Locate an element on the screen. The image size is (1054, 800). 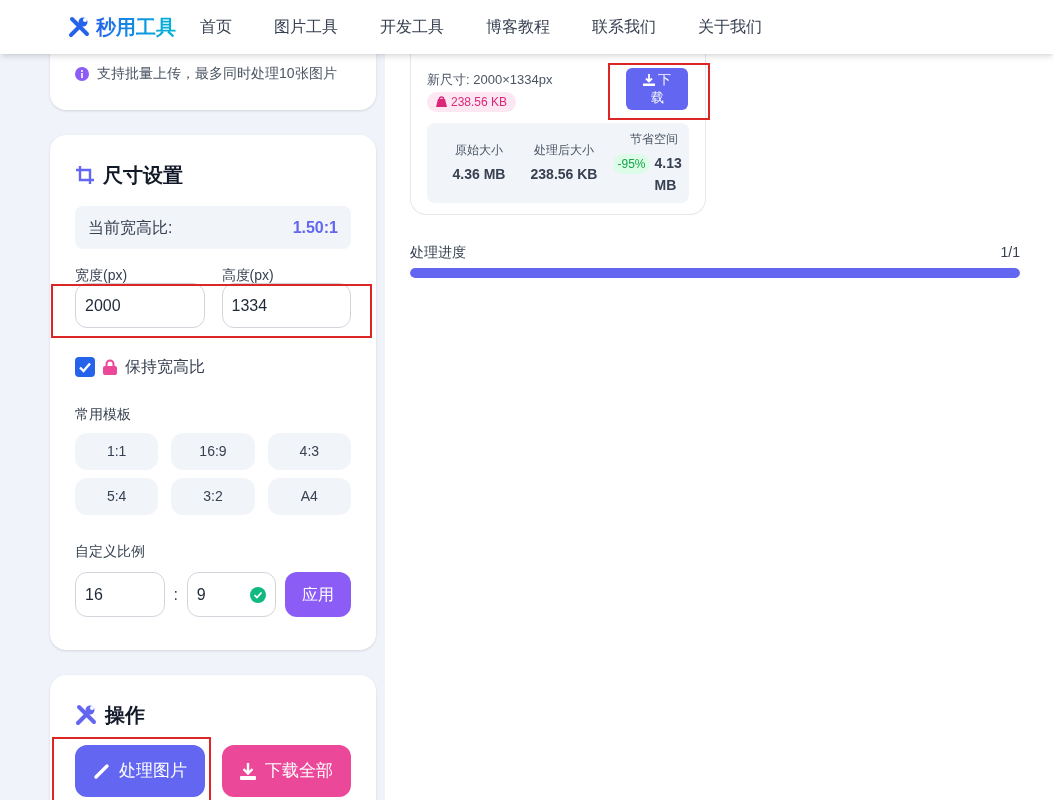
keep-ratio-checkbox is located at coordinates (85, 367).